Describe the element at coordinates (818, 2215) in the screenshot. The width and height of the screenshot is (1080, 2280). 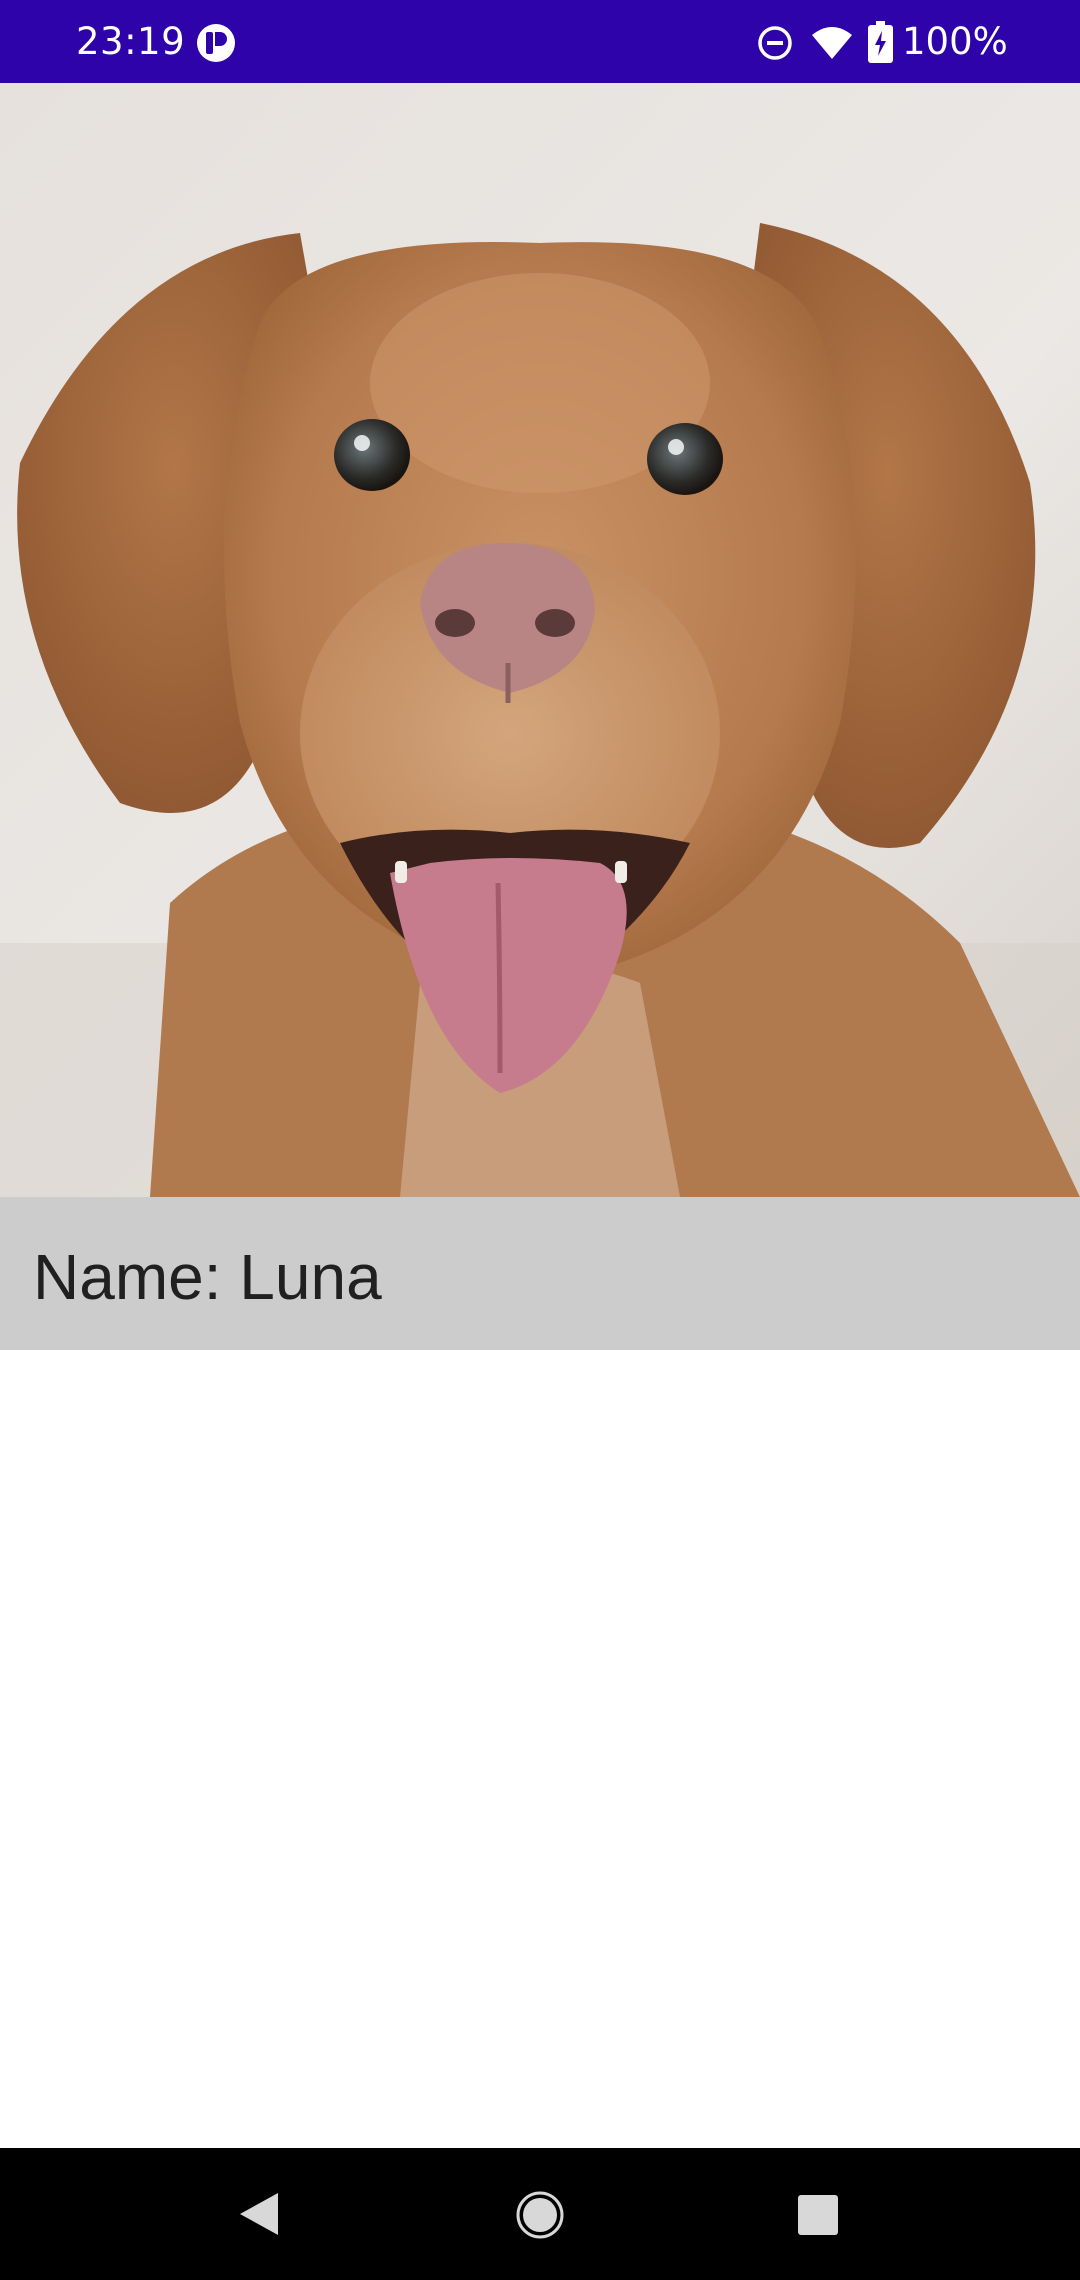
I see `recents-icon` at that location.